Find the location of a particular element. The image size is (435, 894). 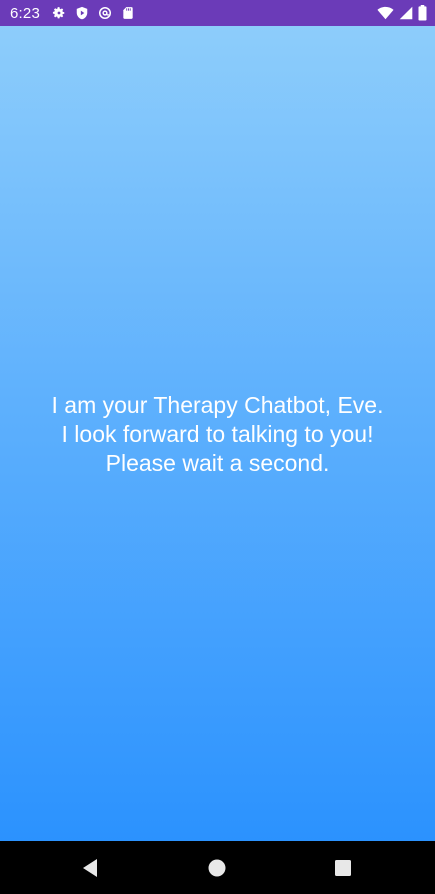

status-time: 6:23 is located at coordinates (25, 13).